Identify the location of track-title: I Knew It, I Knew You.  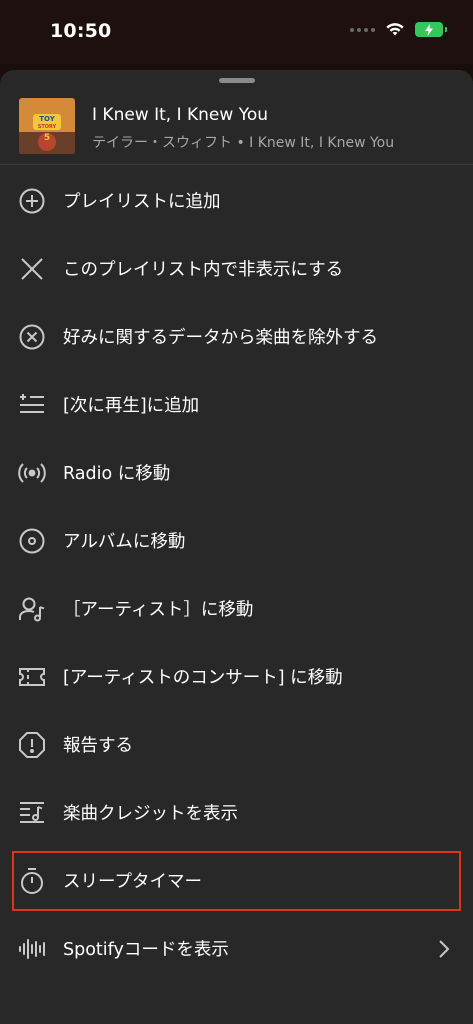
(180, 115).